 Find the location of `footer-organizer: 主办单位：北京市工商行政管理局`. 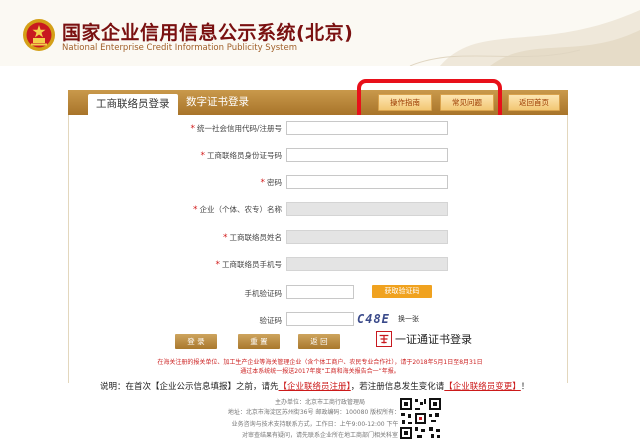

footer-organizer: 主办单位：北京市工商行政管理局 is located at coordinates (319, 402).